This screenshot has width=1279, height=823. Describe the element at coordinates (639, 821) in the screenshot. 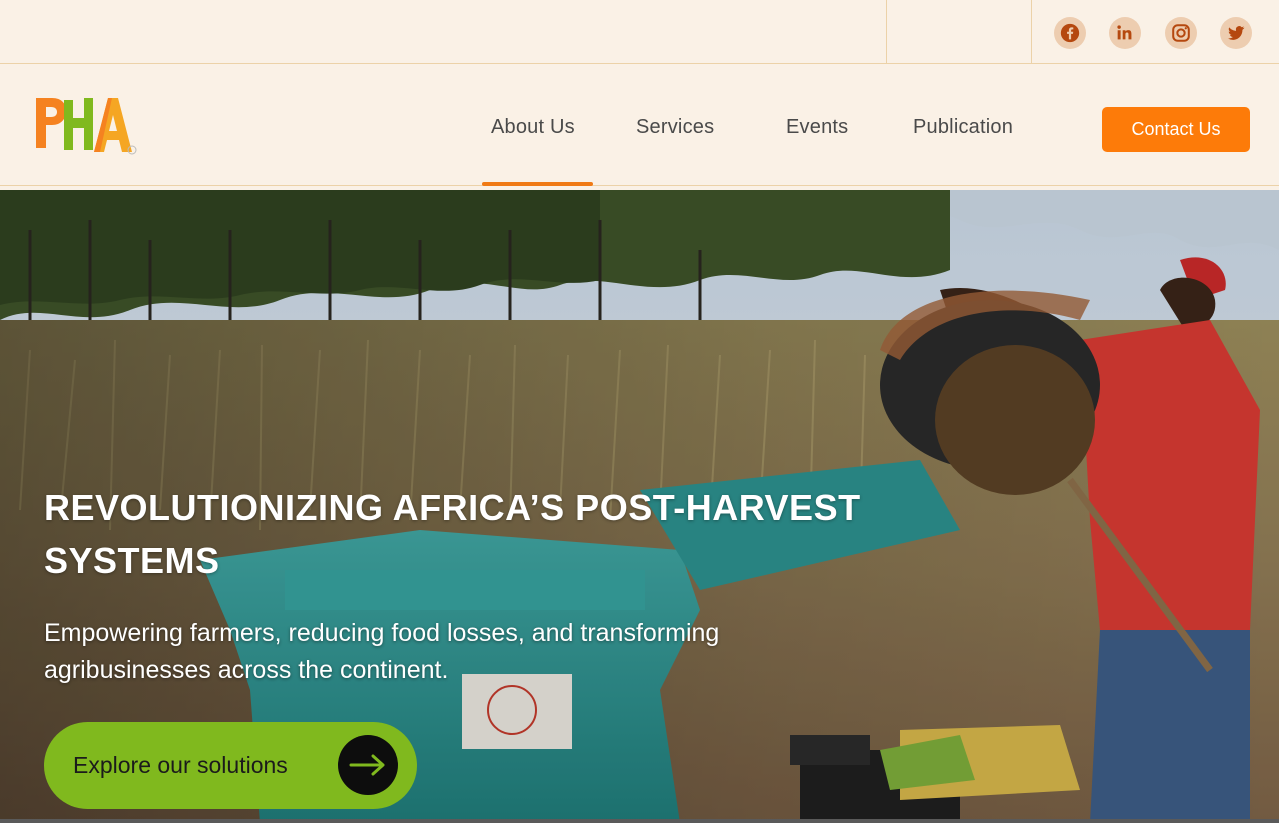

I see `bottom-edge` at that location.